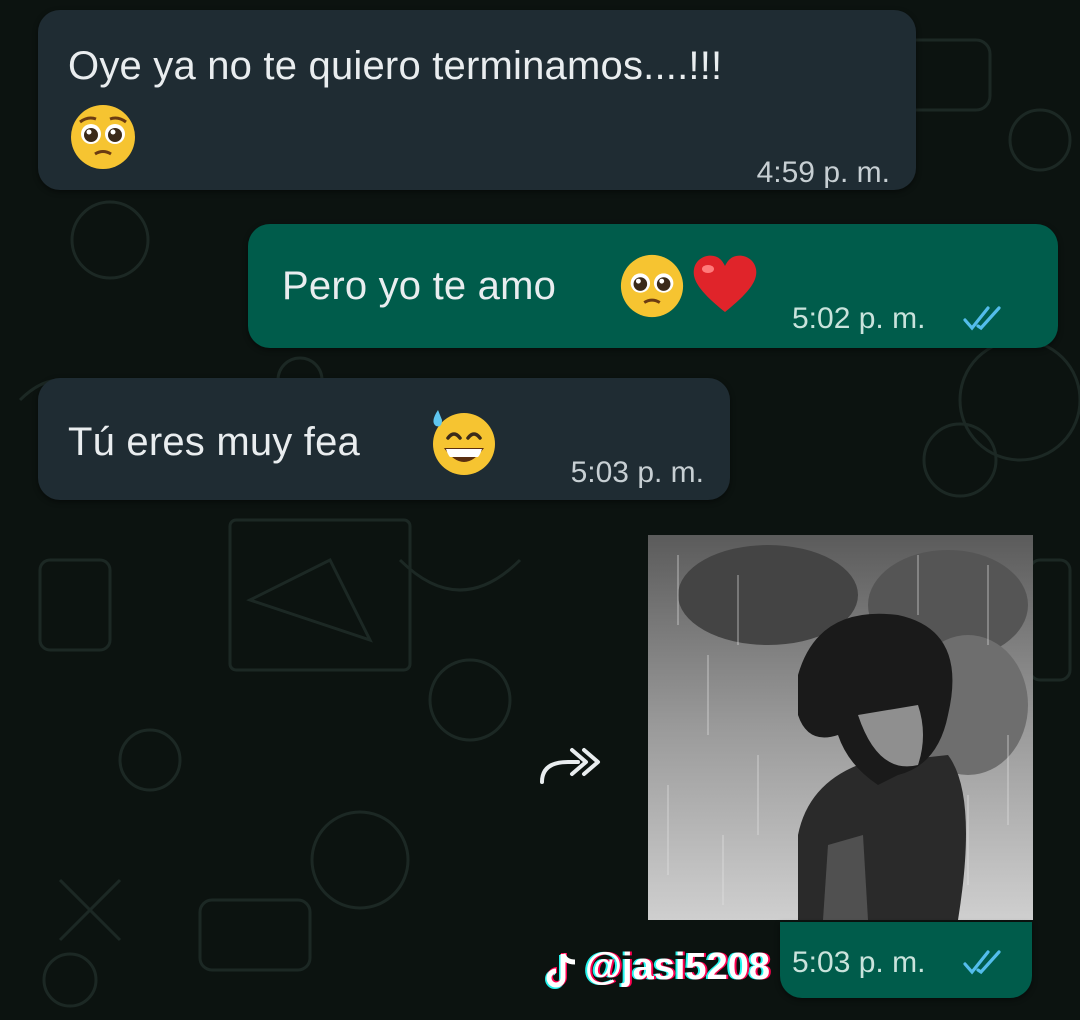 Image resolution: width=1080 pixels, height=1020 pixels. I want to click on watermark-handle: @jasi5208, so click(677, 967).